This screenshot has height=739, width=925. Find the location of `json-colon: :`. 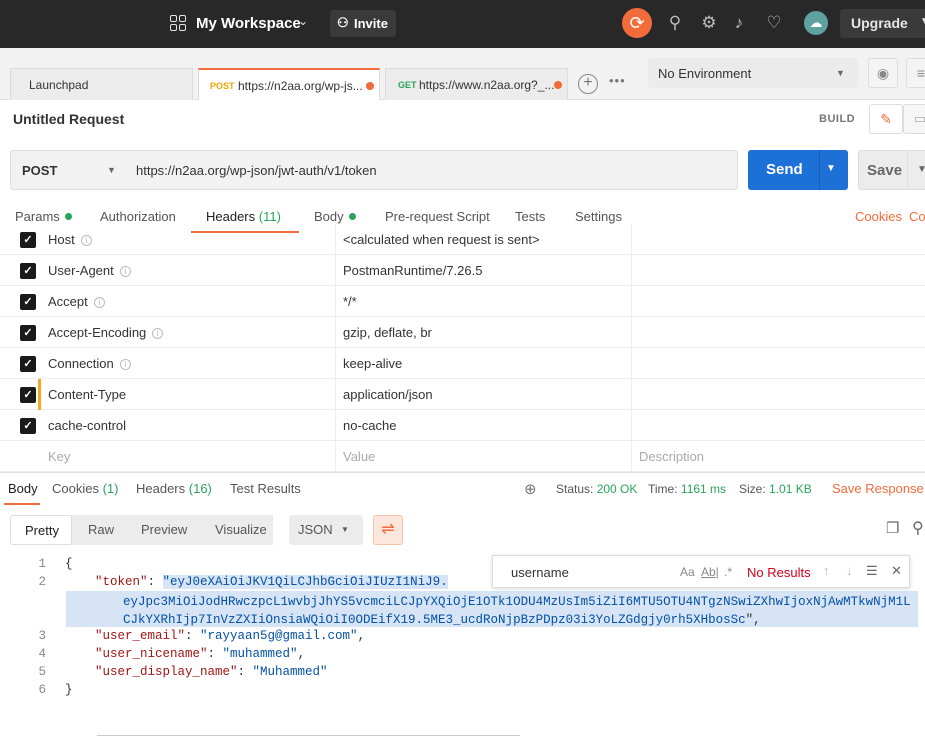

json-colon: : is located at coordinates (193, 636).